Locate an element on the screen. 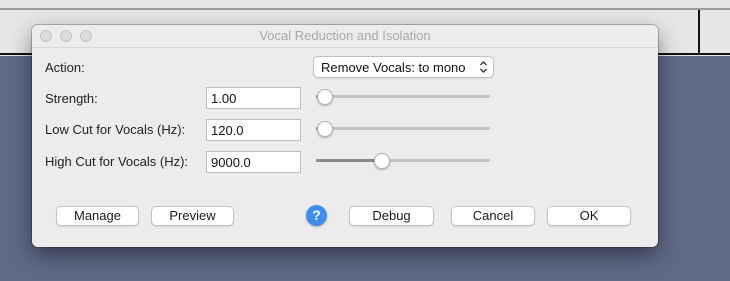 Image resolution: width=730 pixels, height=281 pixels. help-icon: ? is located at coordinates (316, 215).